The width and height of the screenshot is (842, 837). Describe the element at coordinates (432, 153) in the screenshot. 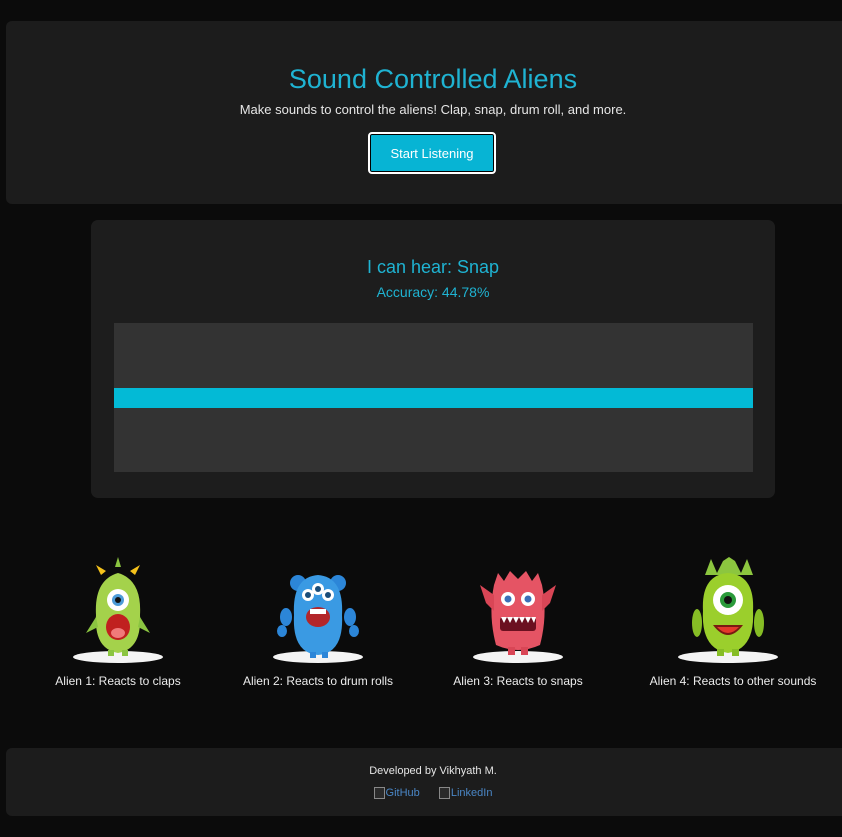

I see `start-listening-button: Start Listening` at that location.